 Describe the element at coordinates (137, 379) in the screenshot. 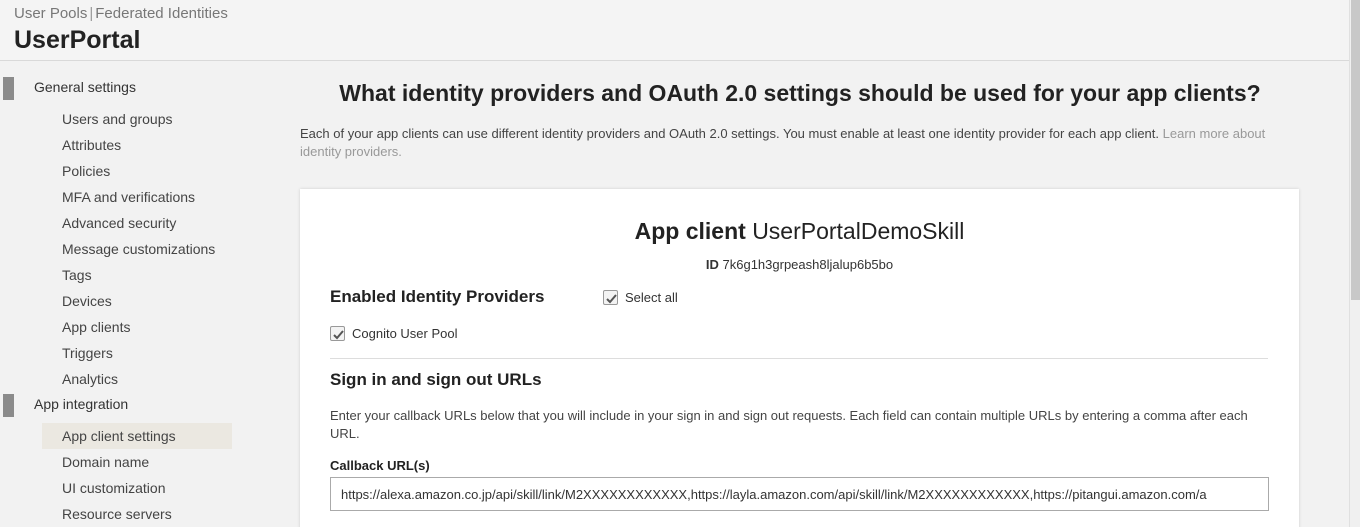

I see `sidebar-item-analytics: Analytics` at that location.